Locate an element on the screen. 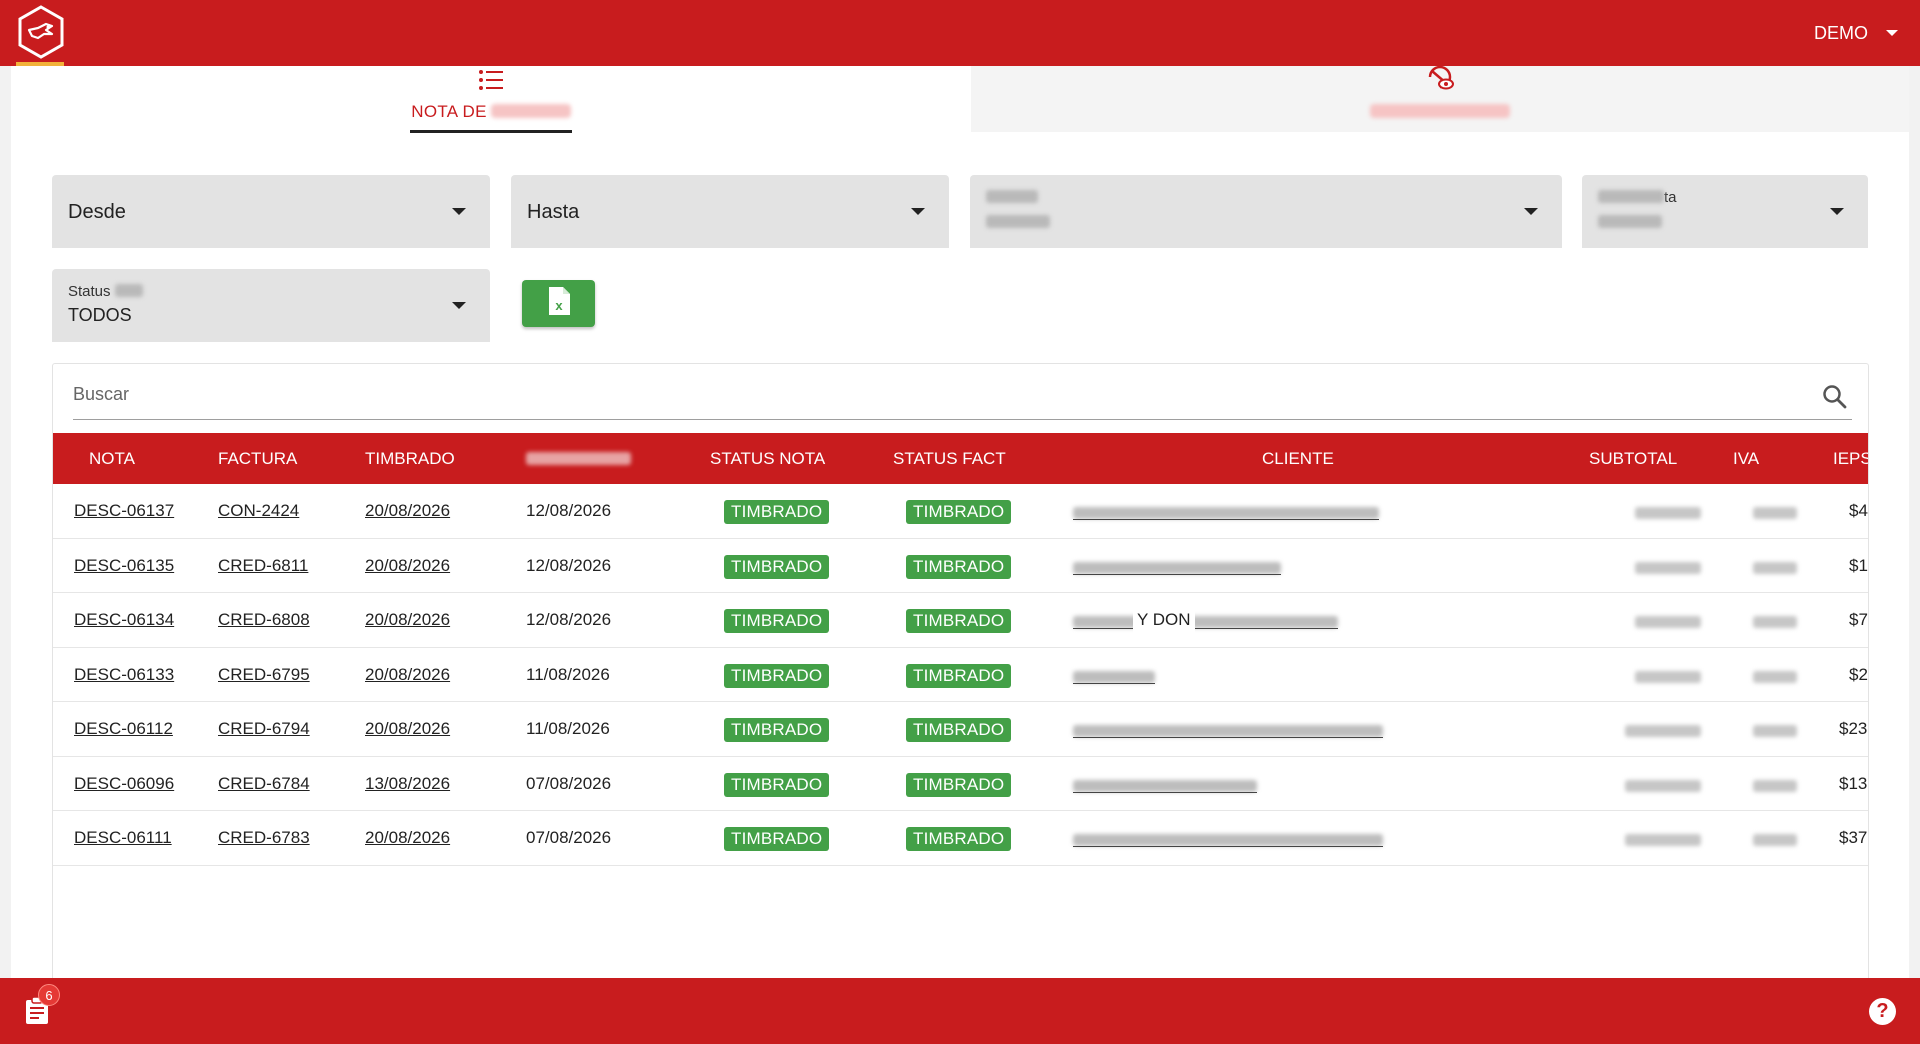 This screenshot has height=1044, width=1920. column-header-factura: FACTURA is located at coordinates (257, 458).